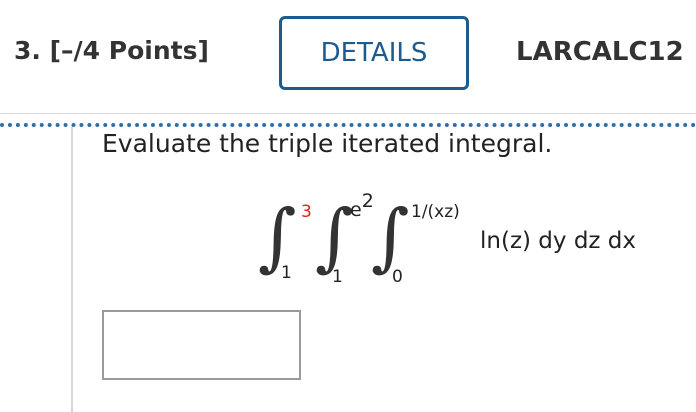  What do you see at coordinates (286, 273) in the screenshot?
I see `outer-lower-limit: 1` at bounding box center [286, 273].